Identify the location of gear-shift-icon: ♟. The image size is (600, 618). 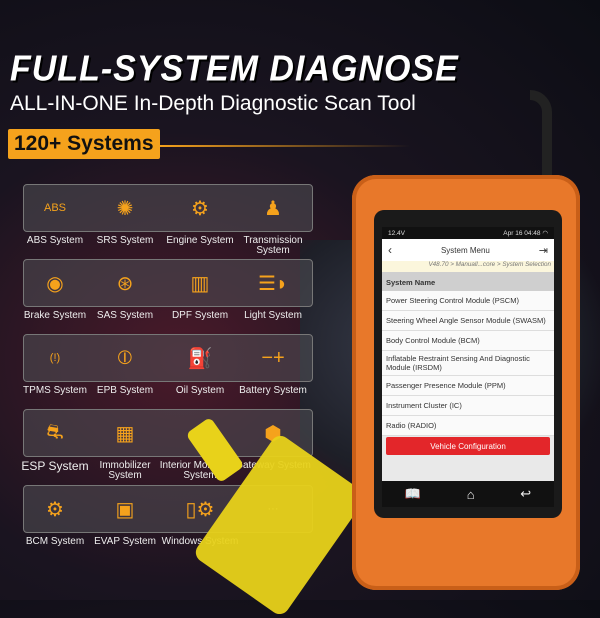
(273, 208).